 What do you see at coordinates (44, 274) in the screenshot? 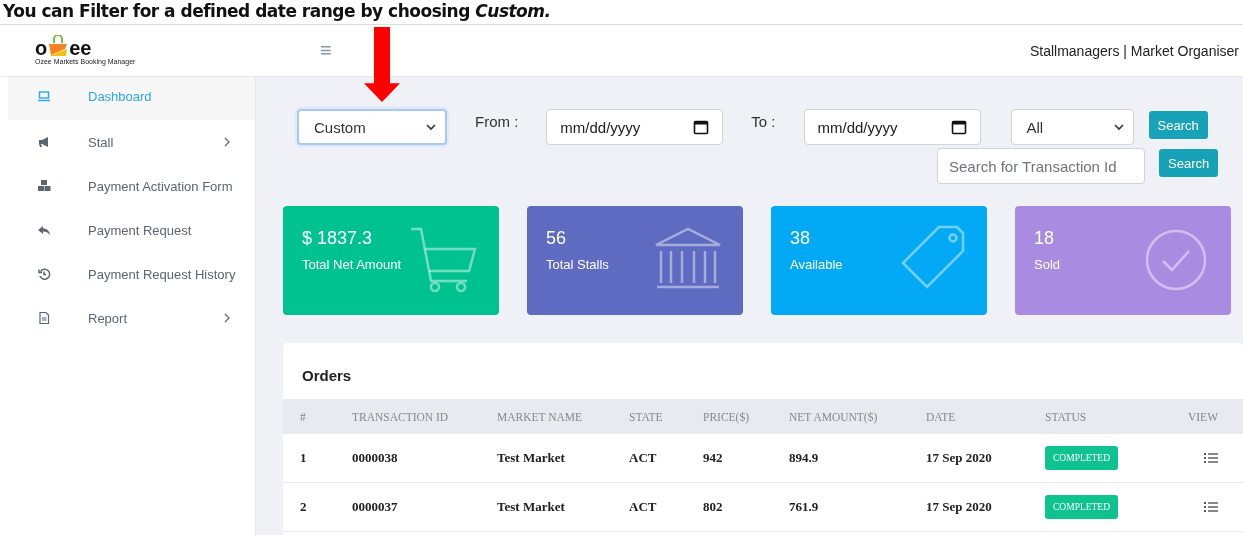
I see `history-icon` at bounding box center [44, 274].